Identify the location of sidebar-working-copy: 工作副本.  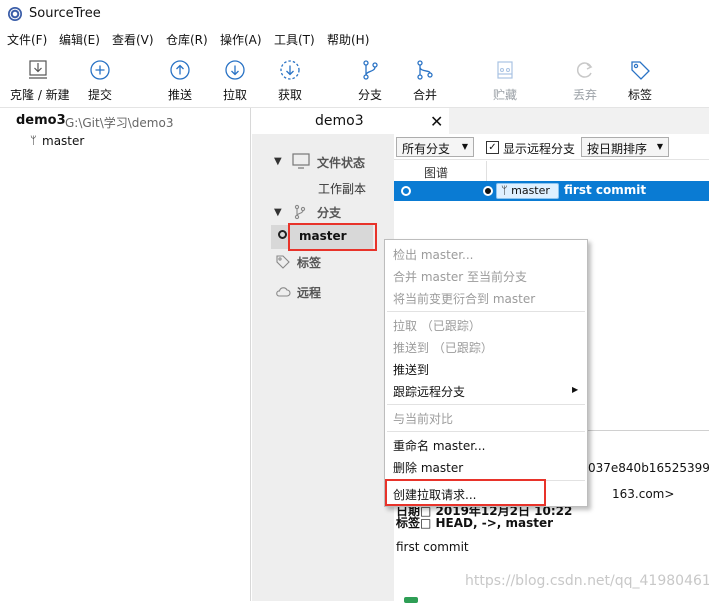
(342, 188).